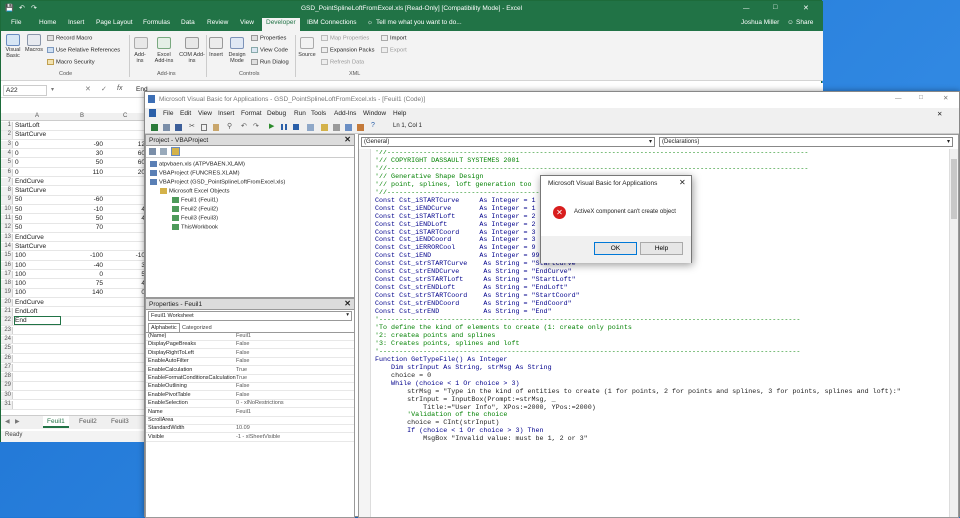 This screenshot has width=960, height=518. What do you see at coordinates (104, 89) in the screenshot?
I see `confirm-formula-icon: ✓` at bounding box center [104, 89].